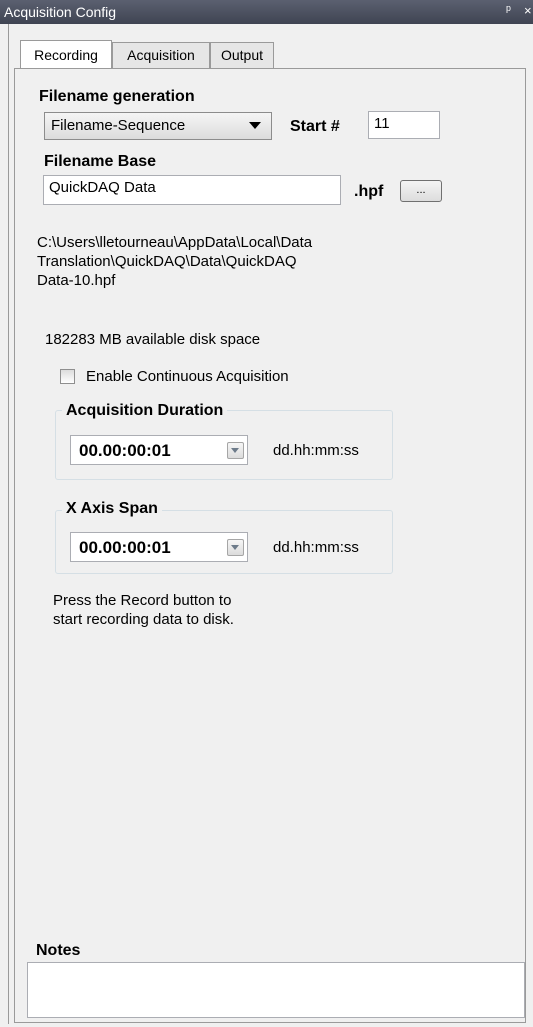  Describe the element at coordinates (58, 950) in the screenshot. I see `notes-label: Notes` at that location.